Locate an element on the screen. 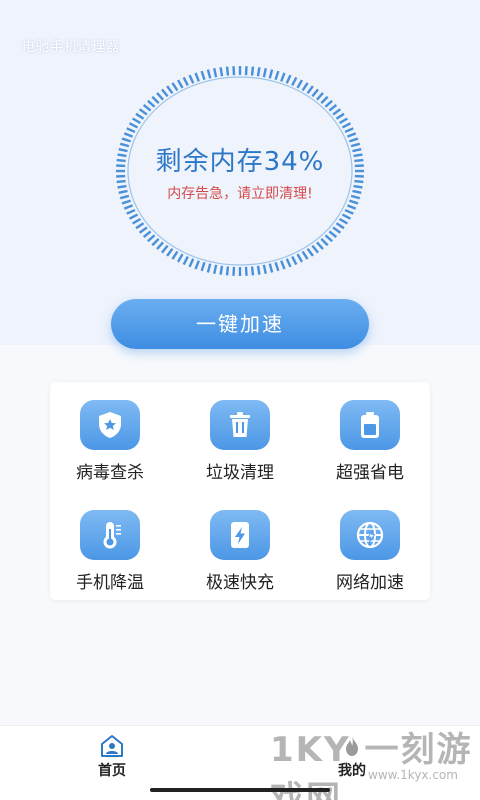 Image resolution: width=480 pixels, height=800 pixels. tool-label: 手机降温 is located at coordinates (110, 583).